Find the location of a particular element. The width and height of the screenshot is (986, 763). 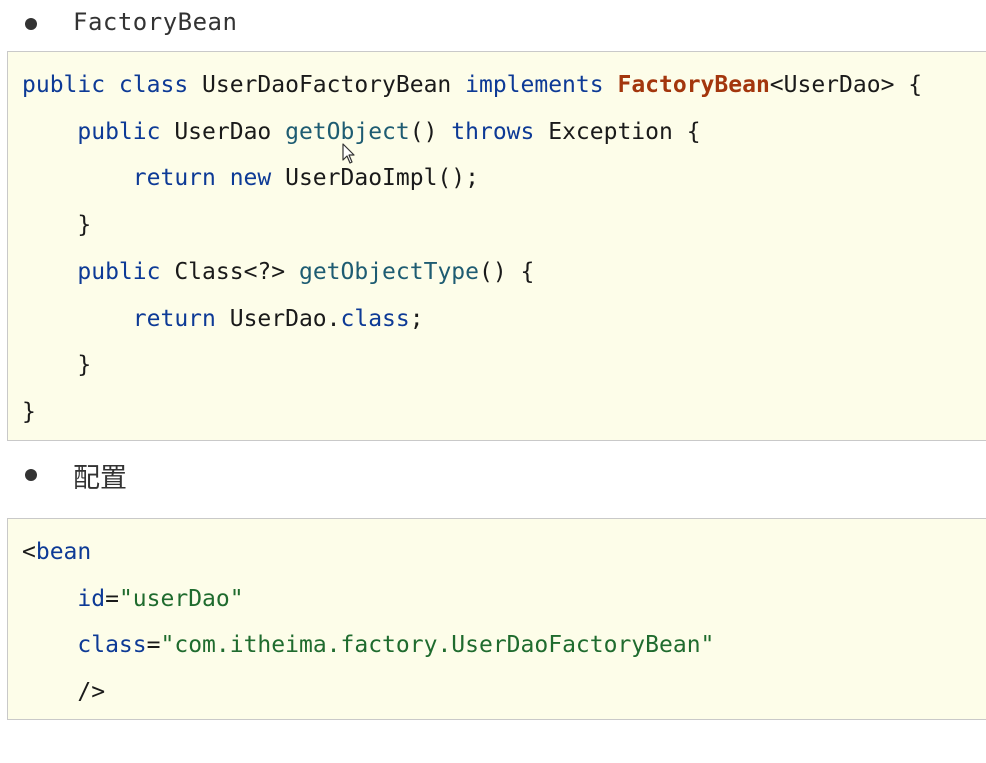

code-line: /> is located at coordinates (63, 692).